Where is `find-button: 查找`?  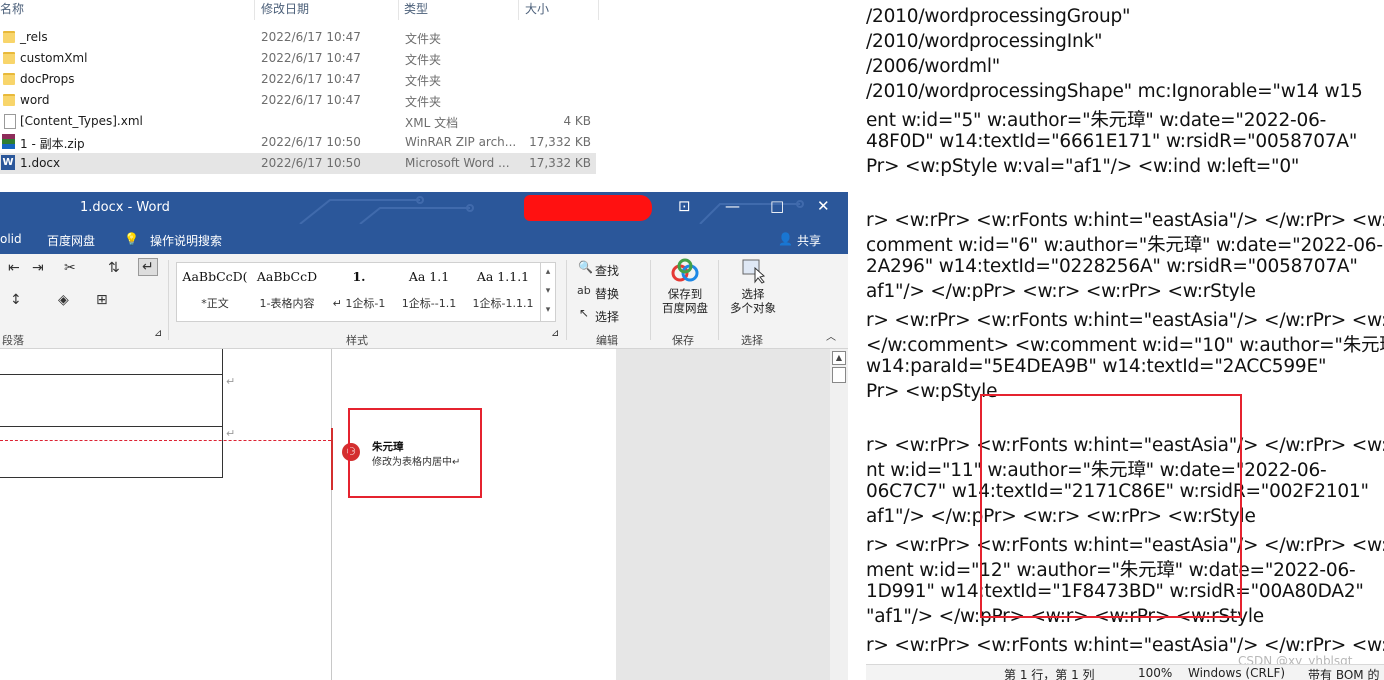
find-button: 查找 is located at coordinates (607, 270).